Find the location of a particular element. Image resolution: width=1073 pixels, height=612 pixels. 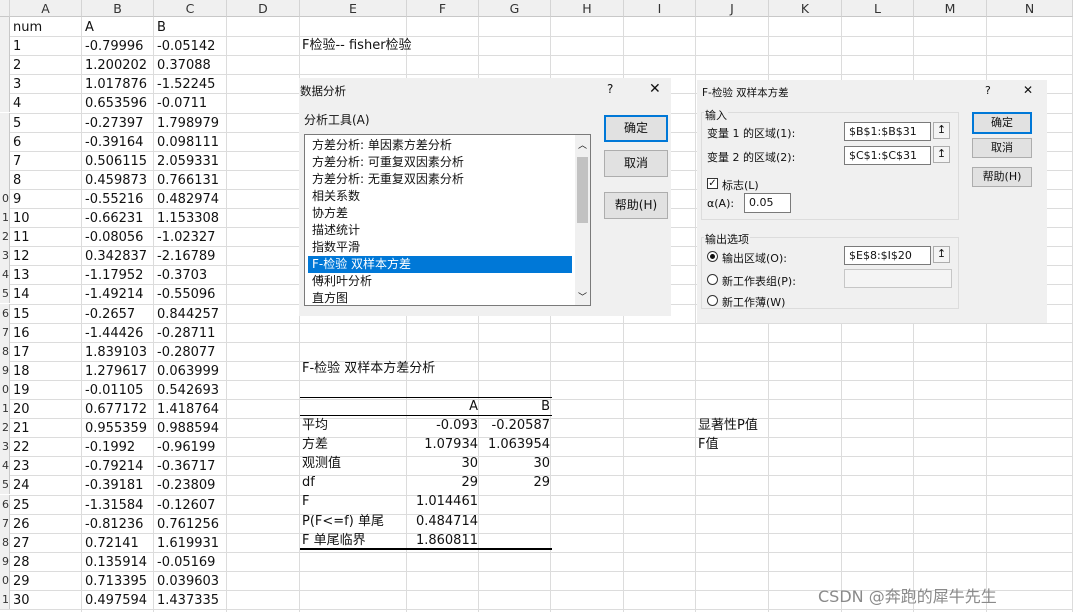

b-value-cell: 1.619931 is located at coordinates (188, 543).